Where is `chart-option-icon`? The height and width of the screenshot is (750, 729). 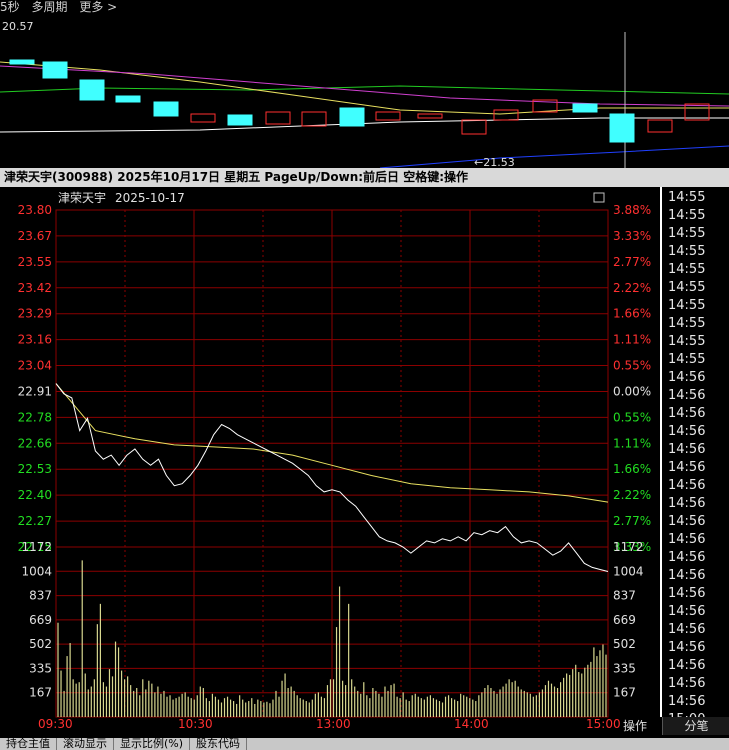
chart-option-icon is located at coordinates (599, 197).